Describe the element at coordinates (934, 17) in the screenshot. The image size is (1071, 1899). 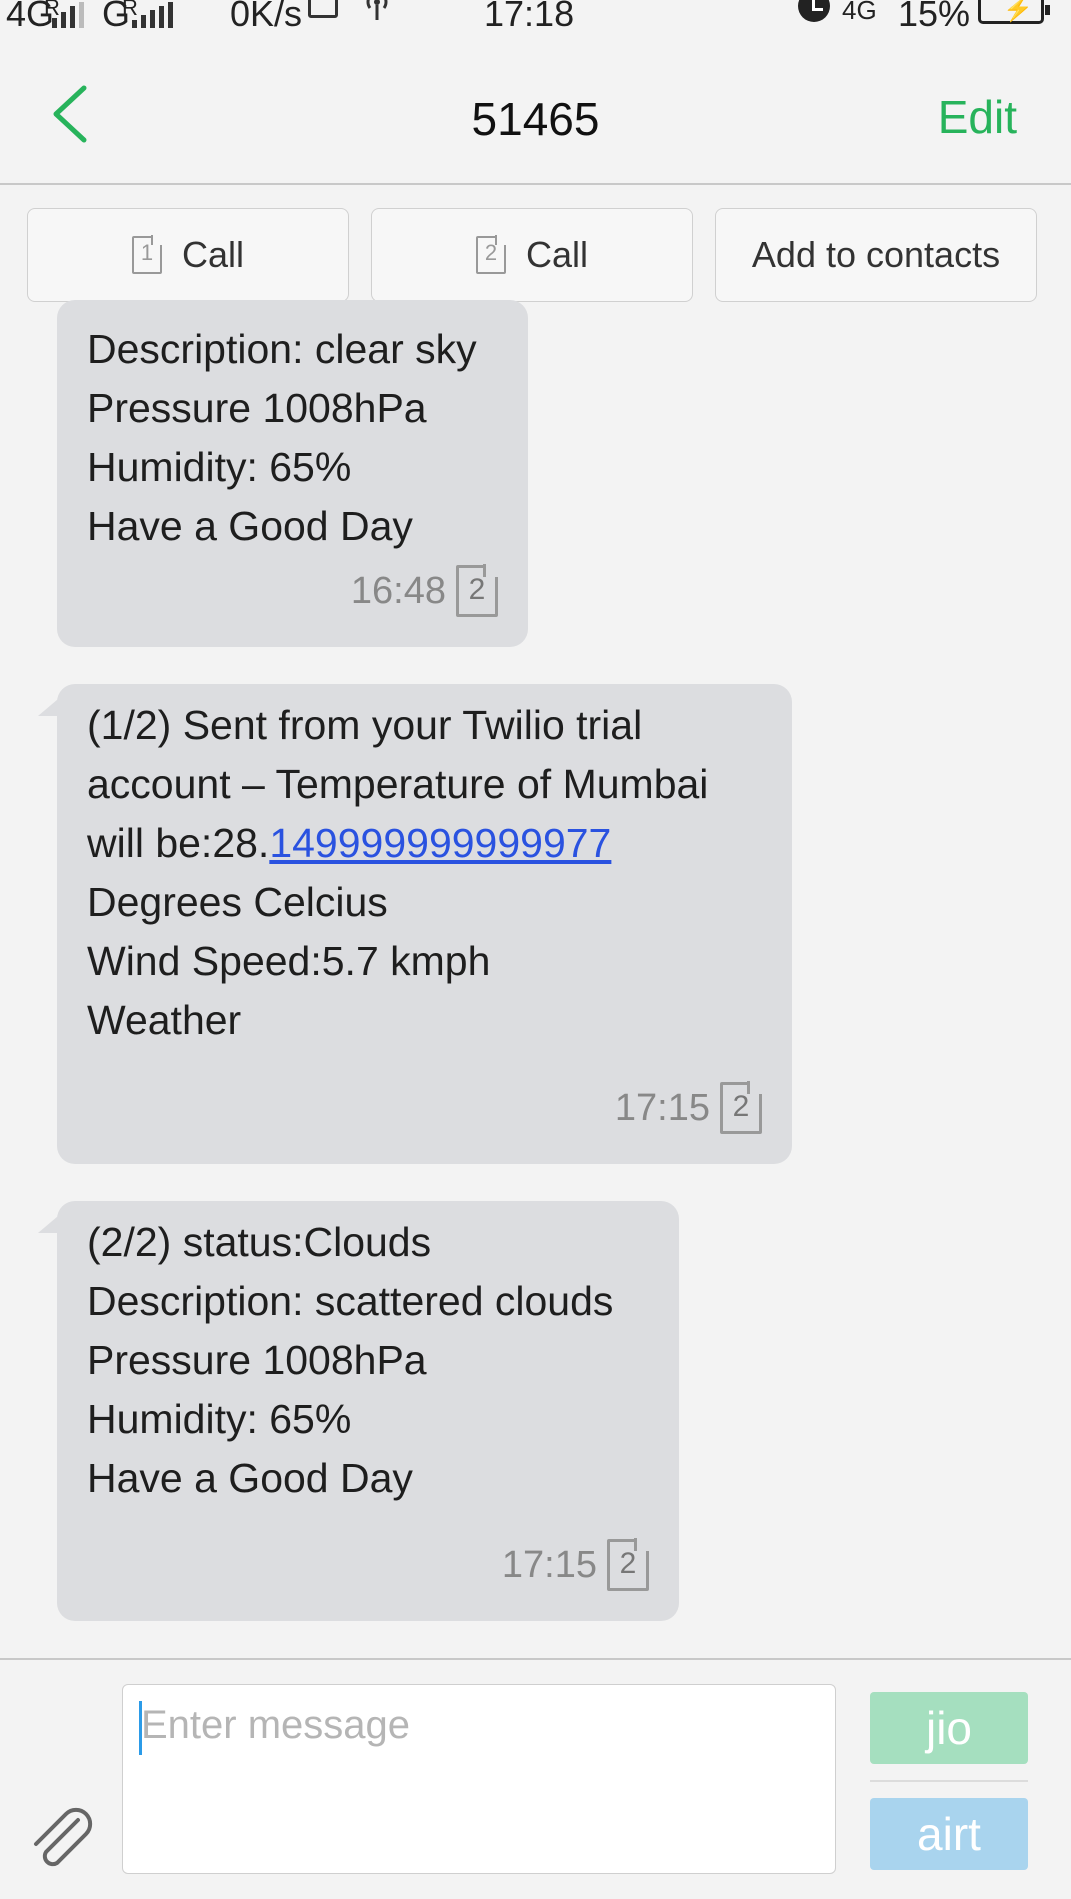
I see `battery-percent: 15%` at that location.